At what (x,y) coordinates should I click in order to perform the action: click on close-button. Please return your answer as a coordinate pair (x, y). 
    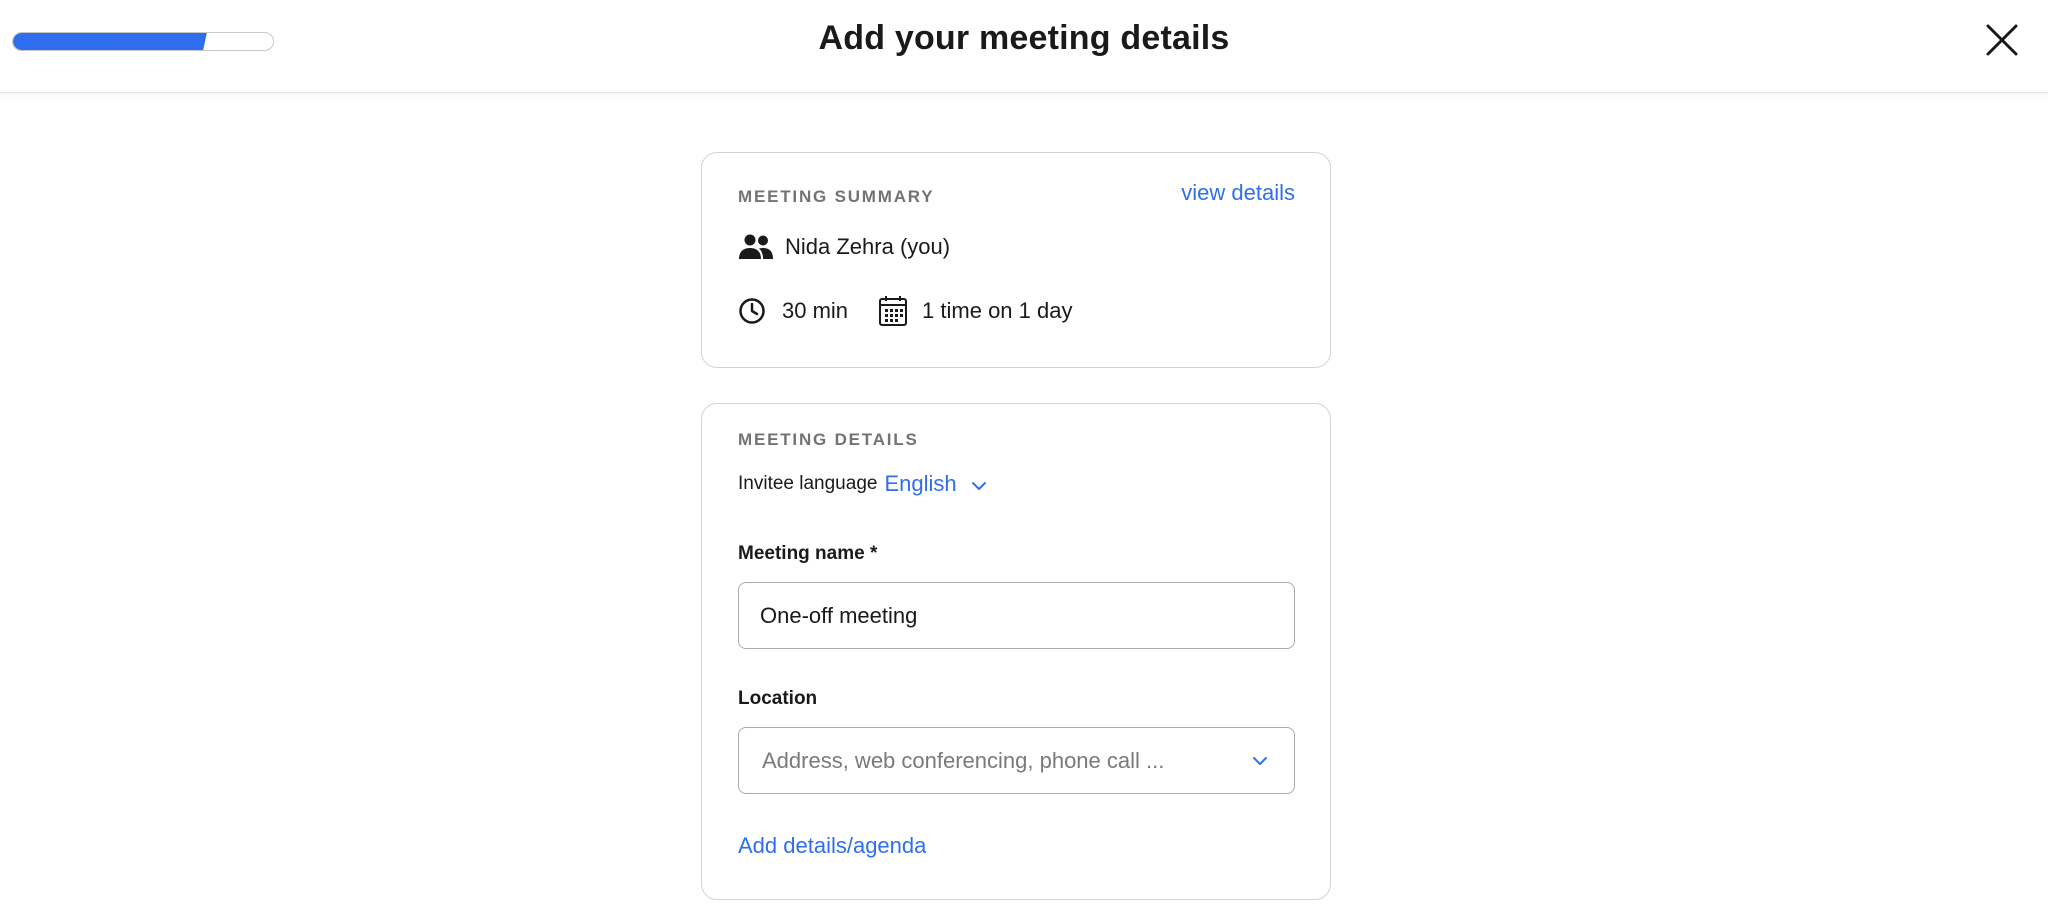
    Looking at the image, I should click on (2002, 40).